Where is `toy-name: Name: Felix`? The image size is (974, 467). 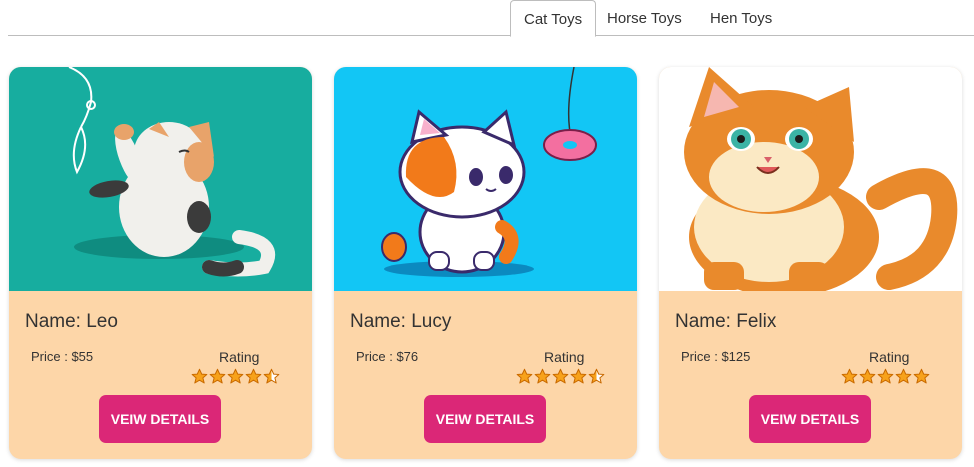
toy-name: Name: Felix is located at coordinates (726, 321).